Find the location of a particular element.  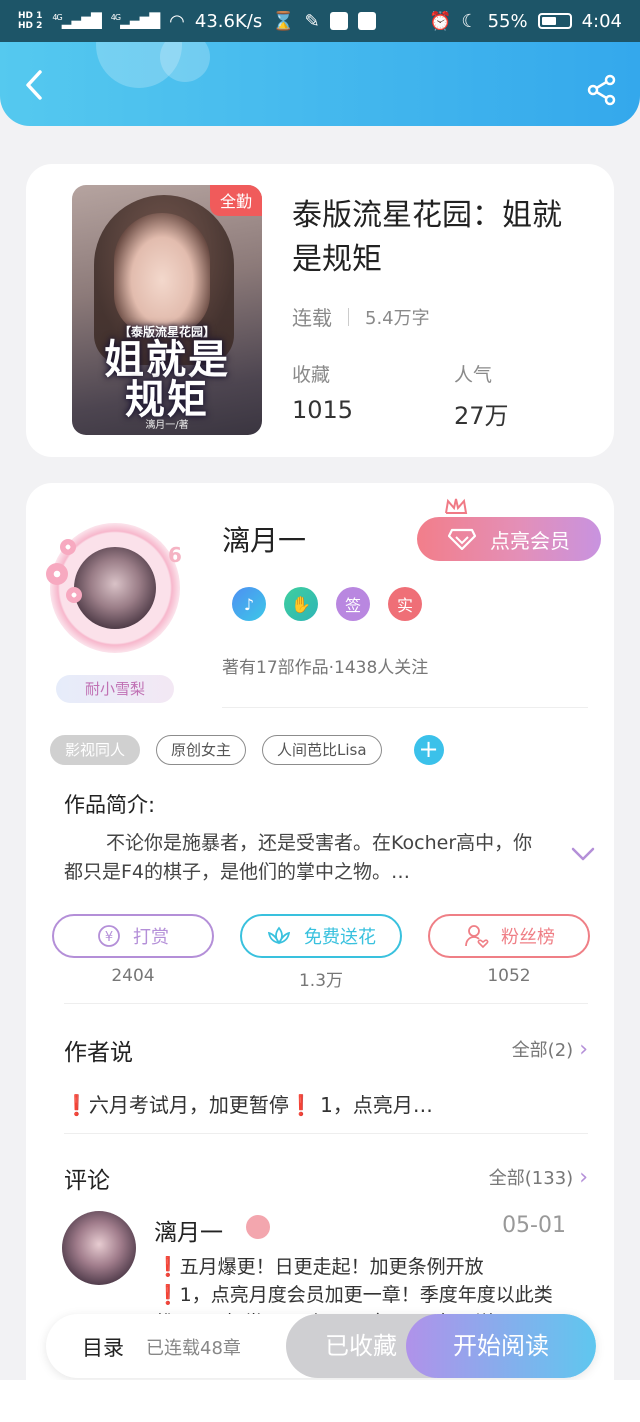

flower-action: 免费送花 1.3万 is located at coordinates (321, 952).